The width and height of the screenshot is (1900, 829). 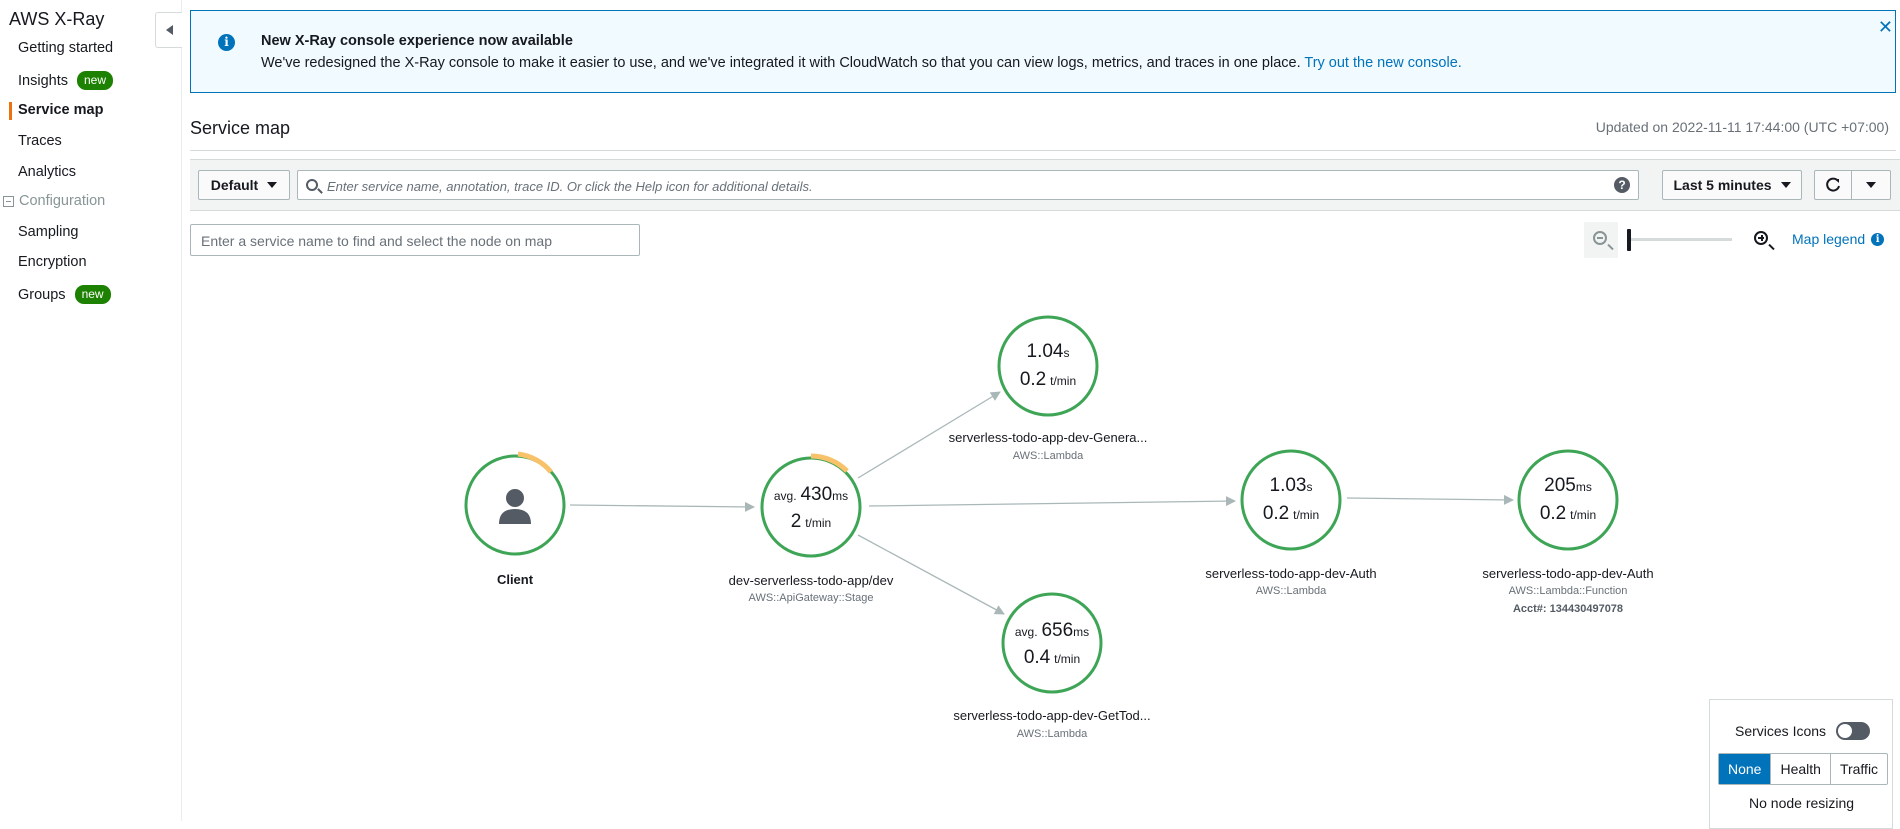 I want to click on node-resize-segmented-control: None Health Traffic, so click(x=1803, y=769).